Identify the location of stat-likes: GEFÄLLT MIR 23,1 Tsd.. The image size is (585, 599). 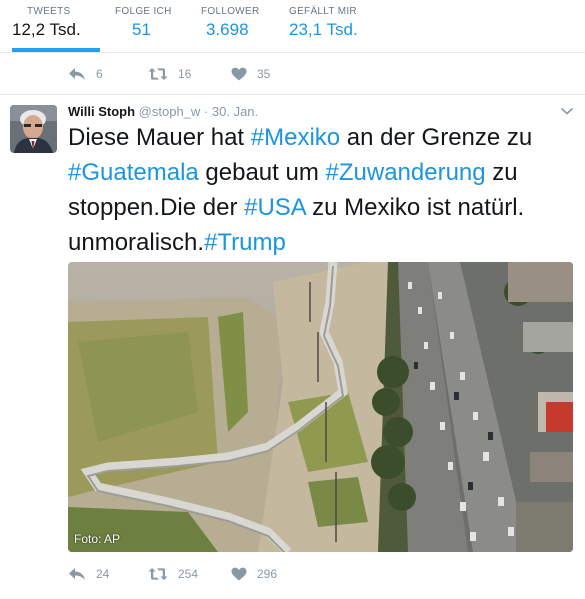
(334, 26).